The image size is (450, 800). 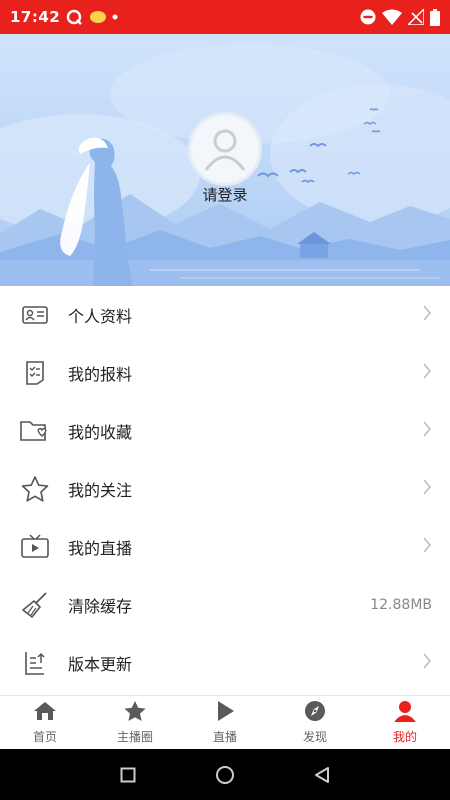 What do you see at coordinates (98, 17) in the screenshot?
I see `chat-bubble-icon` at bounding box center [98, 17].